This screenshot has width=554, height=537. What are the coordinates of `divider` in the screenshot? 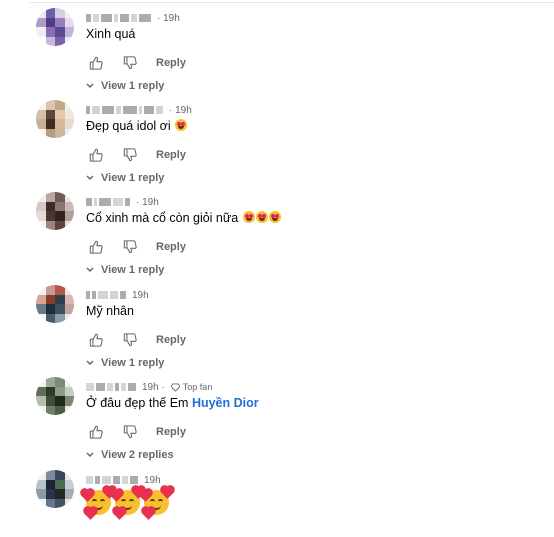 It's located at (292, 2).